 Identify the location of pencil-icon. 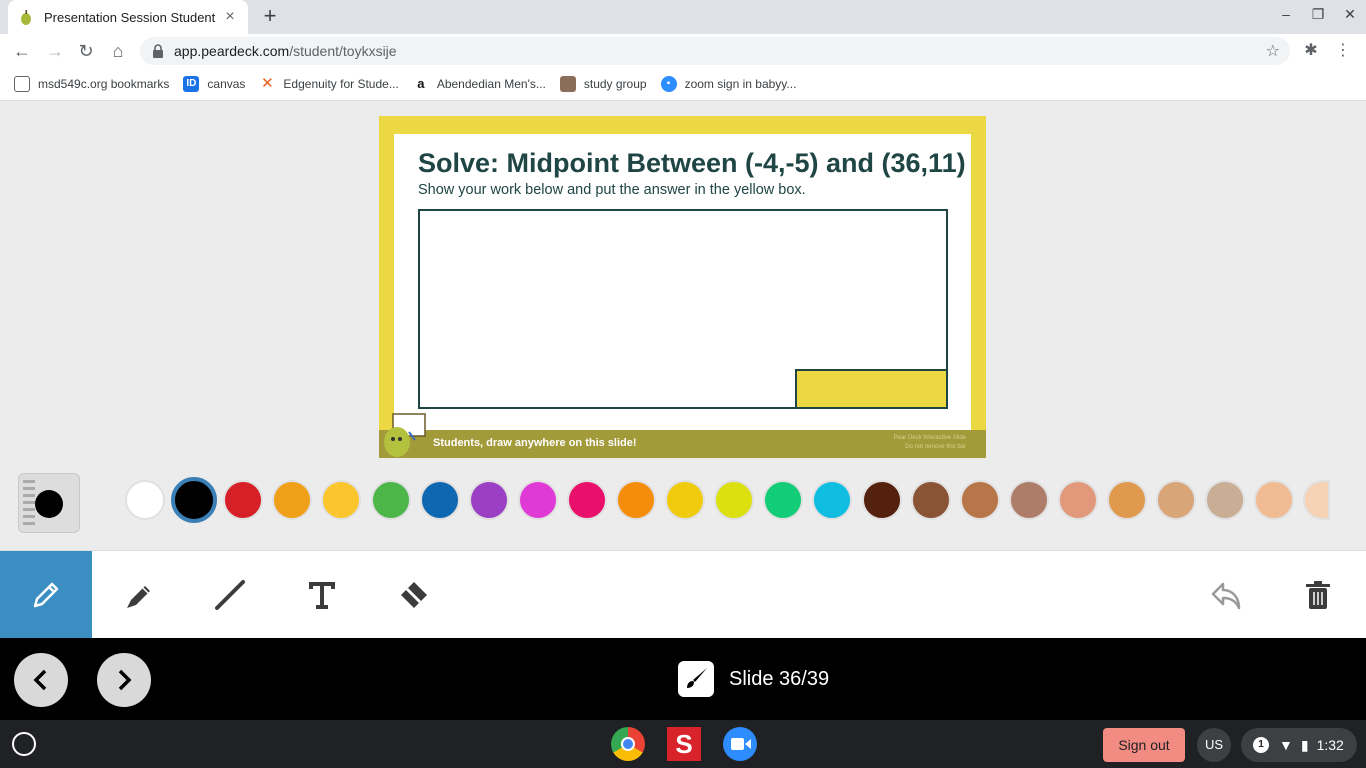
(46, 595).